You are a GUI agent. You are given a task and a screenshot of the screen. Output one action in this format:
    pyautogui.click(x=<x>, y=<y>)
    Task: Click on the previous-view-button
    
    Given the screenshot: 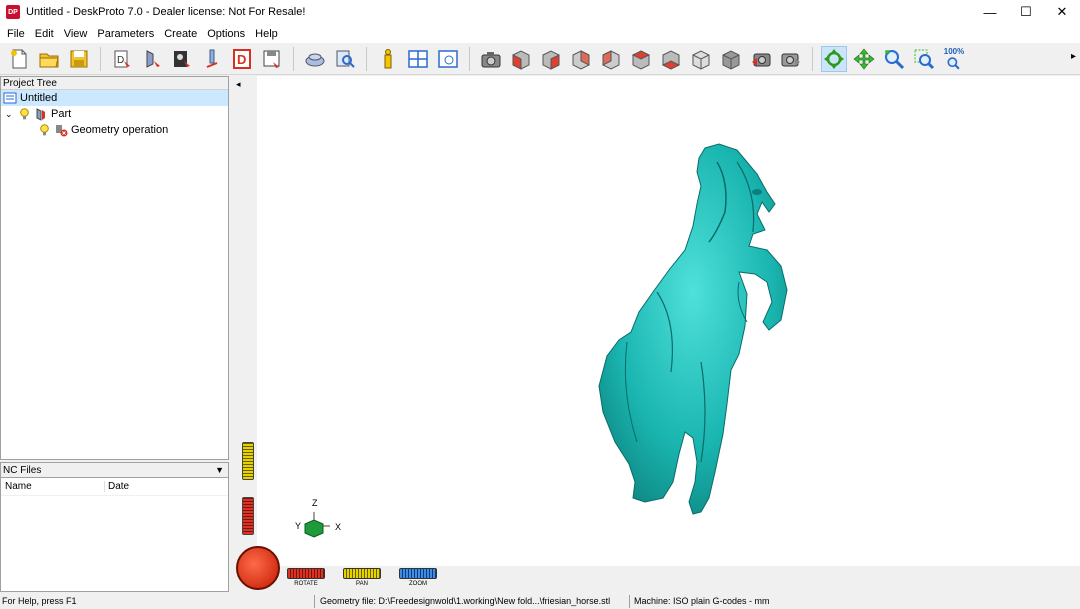 What is the action you would take?
    pyautogui.click(x=761, y=59)
    